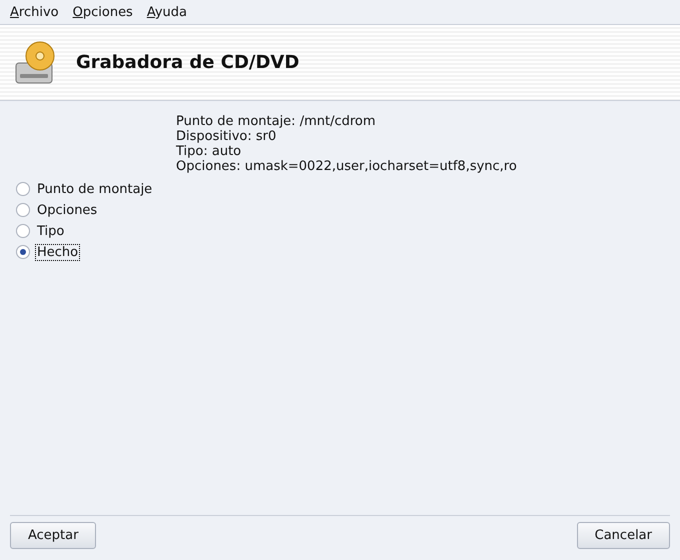 The height and width of the screenshot is (560, 680). What do you see at coordinates (209, 151) in the screenshot?
I see `info-line: Tipo: auto` at bounding box center [209, 151].